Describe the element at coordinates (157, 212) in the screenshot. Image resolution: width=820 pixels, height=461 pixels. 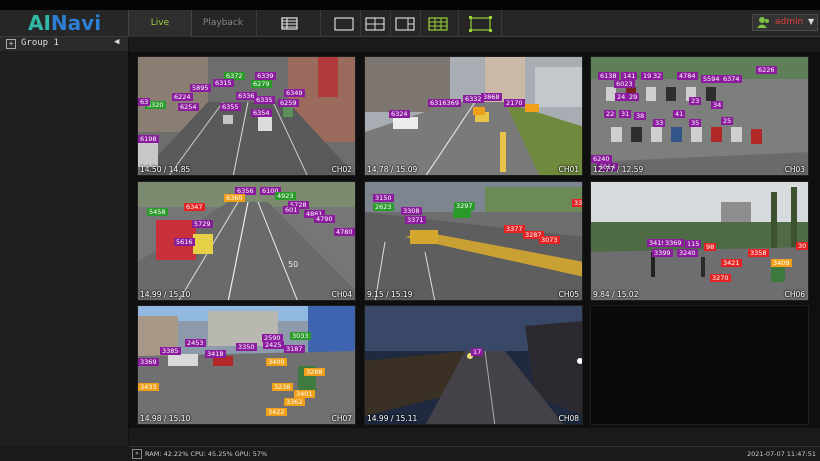
I see `detection-label: 5458` at that location.